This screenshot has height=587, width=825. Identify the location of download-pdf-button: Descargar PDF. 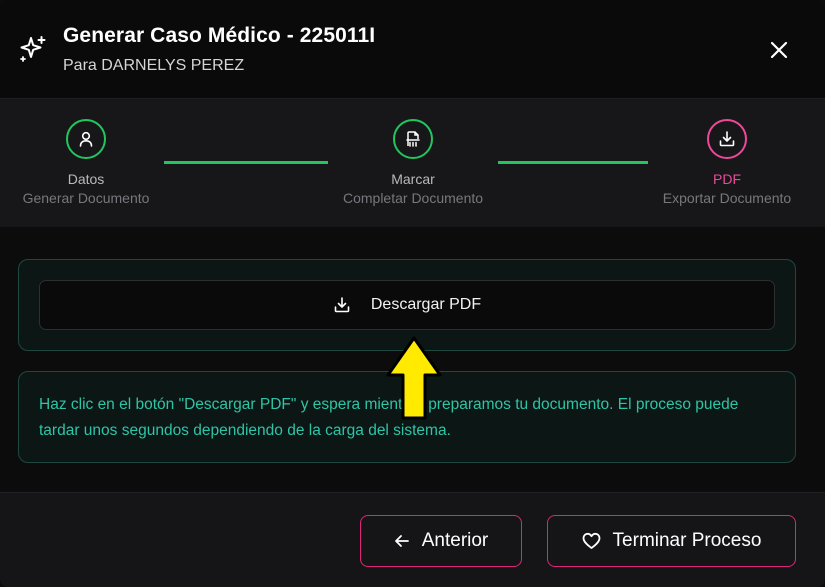
(407, 305).